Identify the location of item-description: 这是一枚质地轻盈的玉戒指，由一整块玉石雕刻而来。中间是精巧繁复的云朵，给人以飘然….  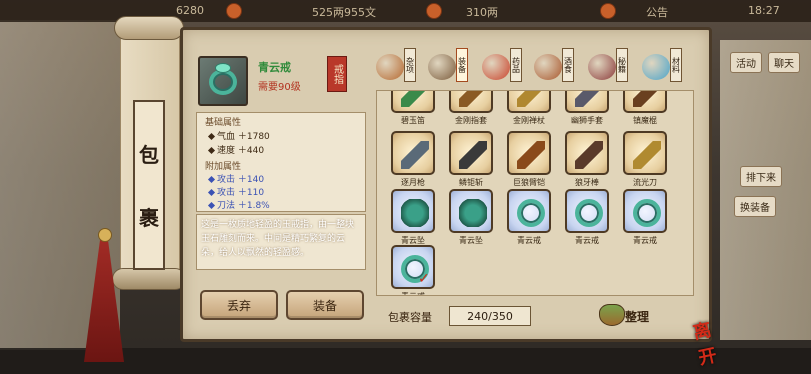
(281, 242).